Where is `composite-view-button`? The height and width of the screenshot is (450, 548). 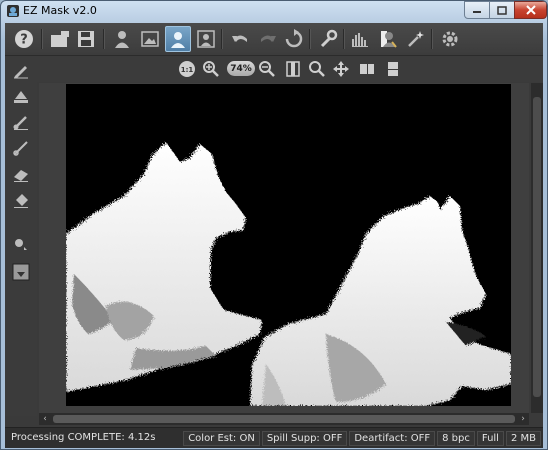 composite-view-button is located at coordinates (206, 39).